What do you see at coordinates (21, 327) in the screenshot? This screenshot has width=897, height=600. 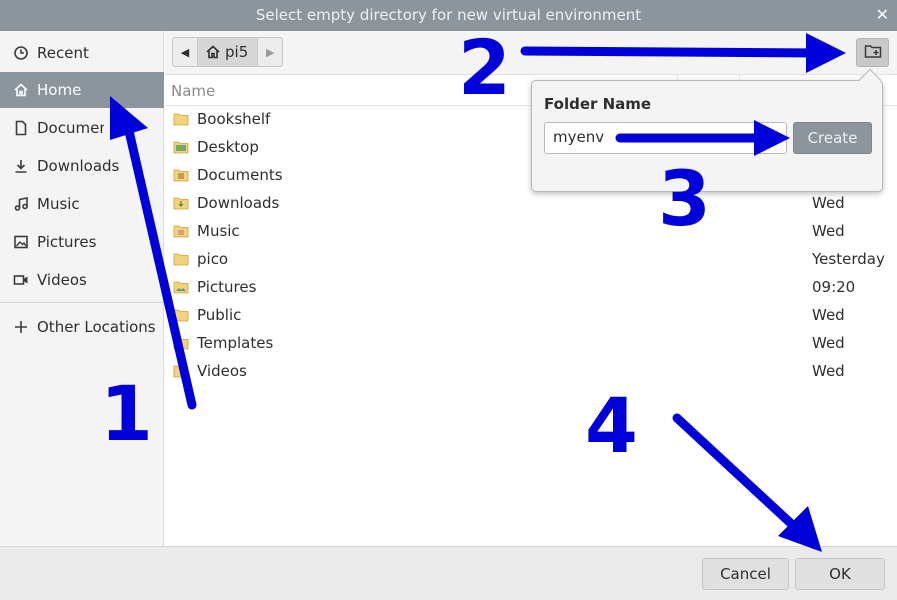 I see `plus-icon` at bounding box center [21, 327].